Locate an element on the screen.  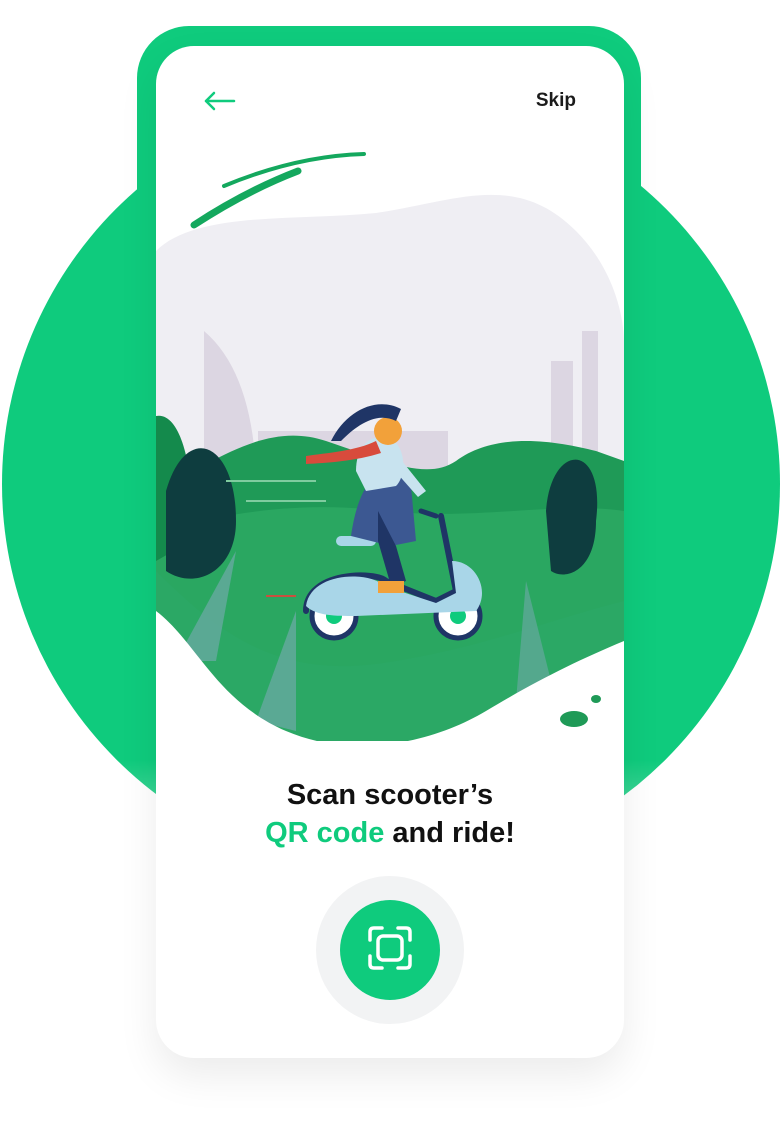
headline-rest: and ride! is located at coordinates (449, 833).